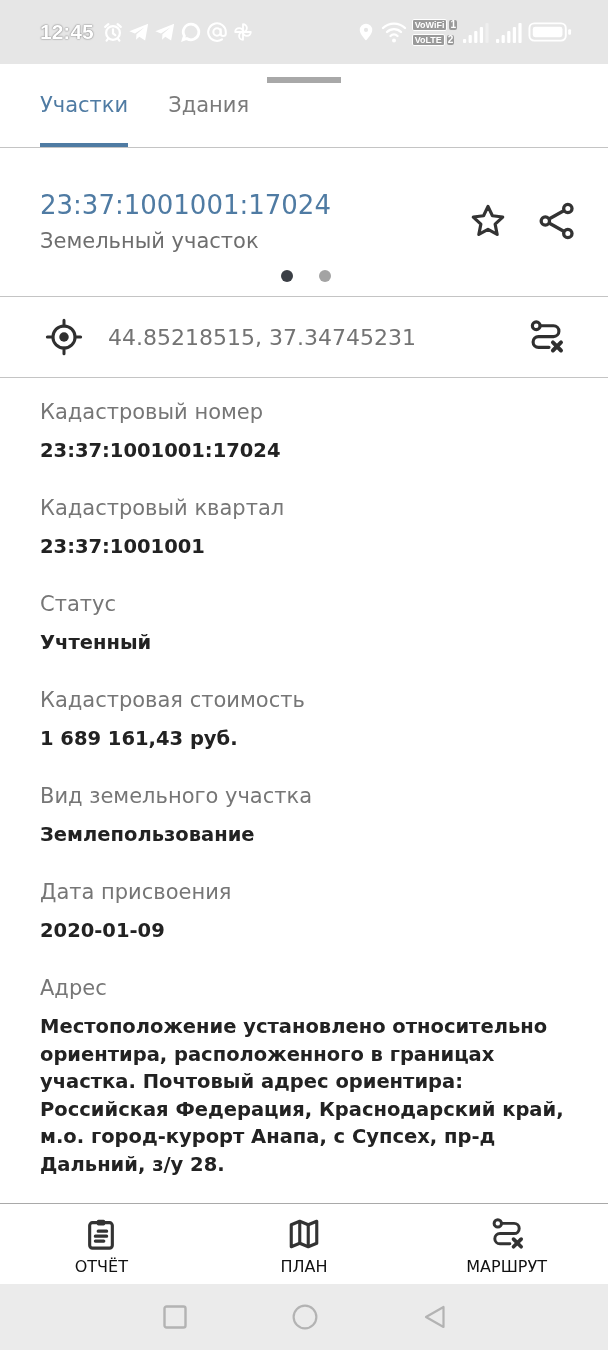 This screenshot has width=608, height=1350. Describe the element at coordinates (429, 24) in the screenshot. I see `network-badge: VoWiFi` at that location.